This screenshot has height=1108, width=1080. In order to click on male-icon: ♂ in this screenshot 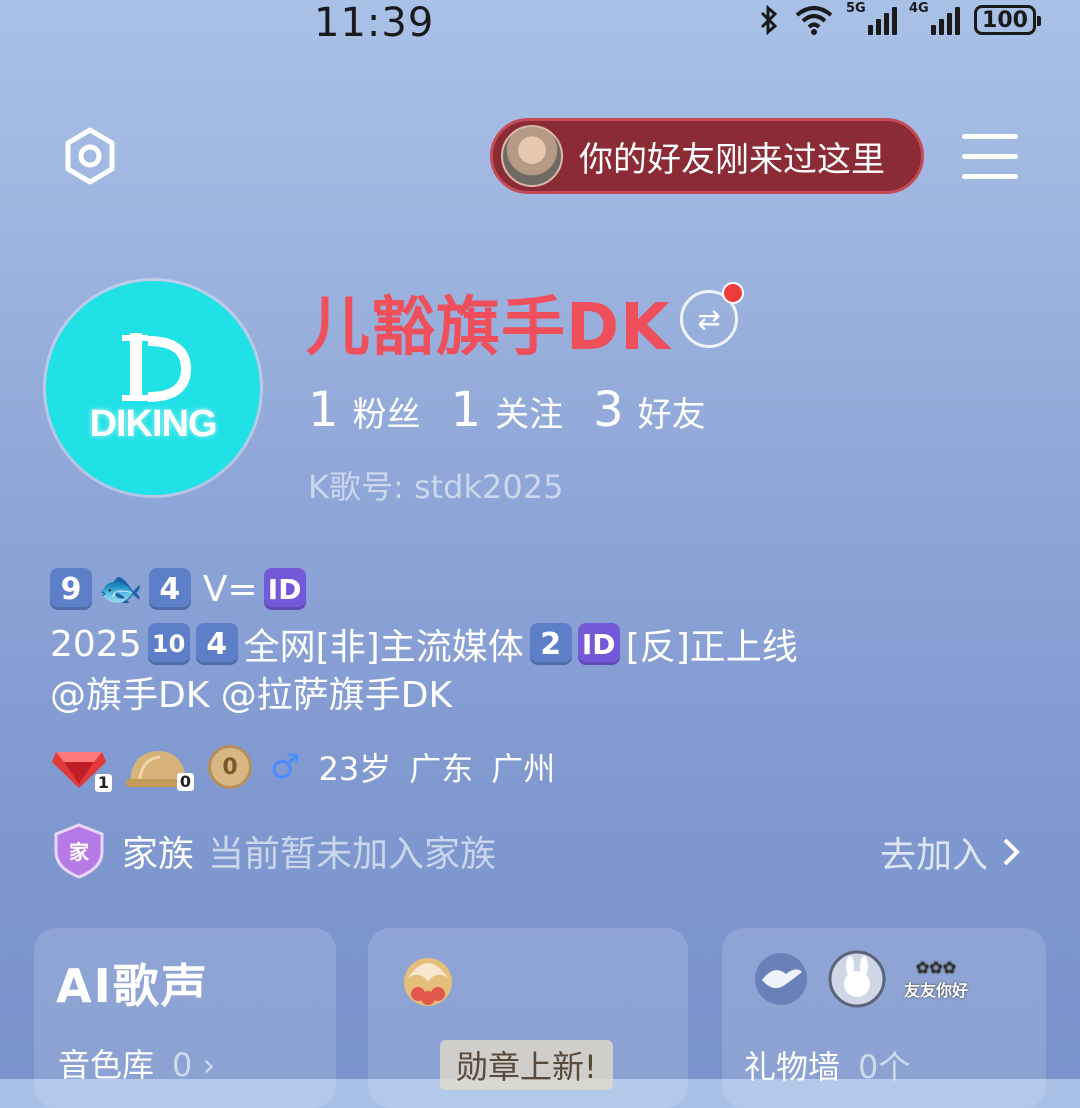, I will do `click(285, 767)`.